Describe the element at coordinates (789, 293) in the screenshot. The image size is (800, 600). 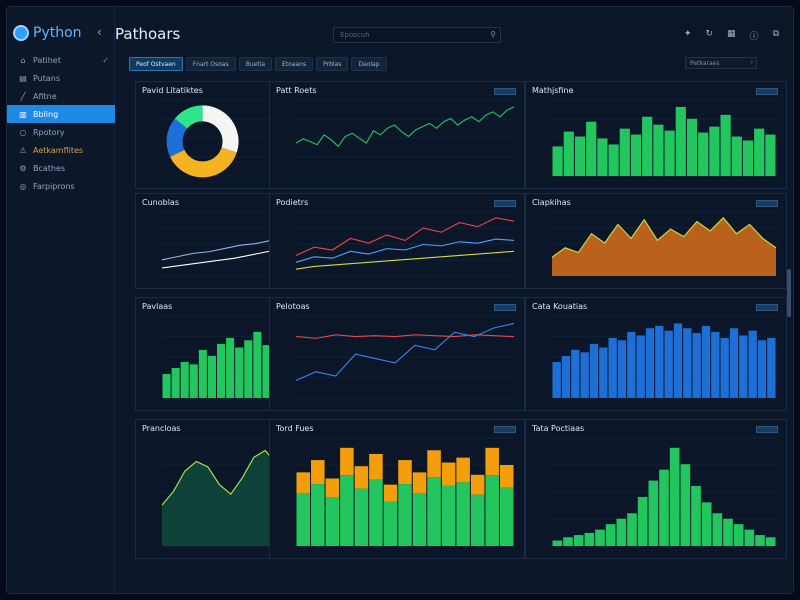
I see `scrollbar` at that location.